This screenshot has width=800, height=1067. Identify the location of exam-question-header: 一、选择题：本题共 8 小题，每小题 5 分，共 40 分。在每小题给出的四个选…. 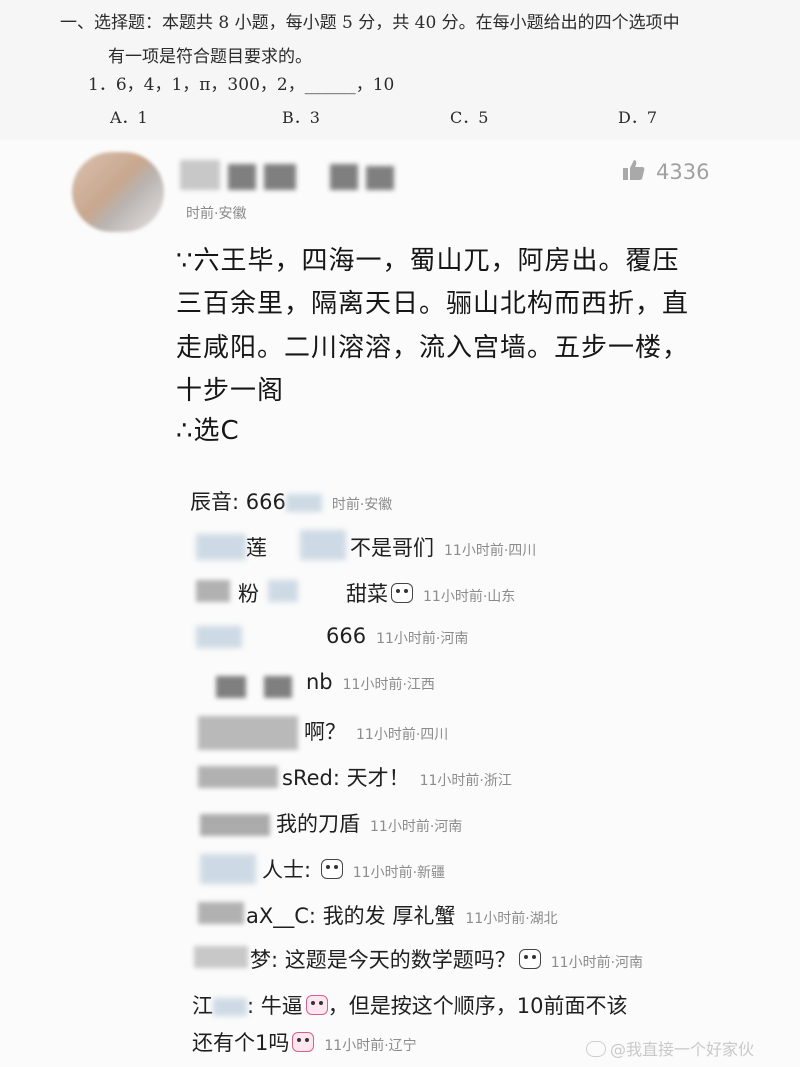
(400, 70).